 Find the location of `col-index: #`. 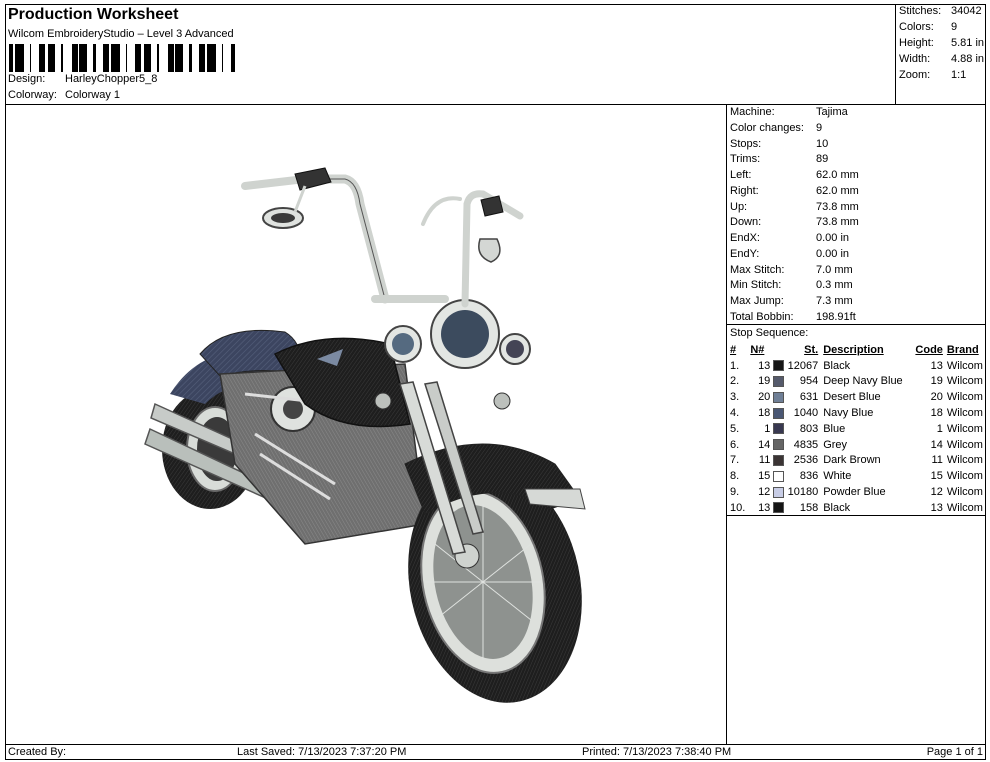

col-index: # is located at coordinates (733, 349).